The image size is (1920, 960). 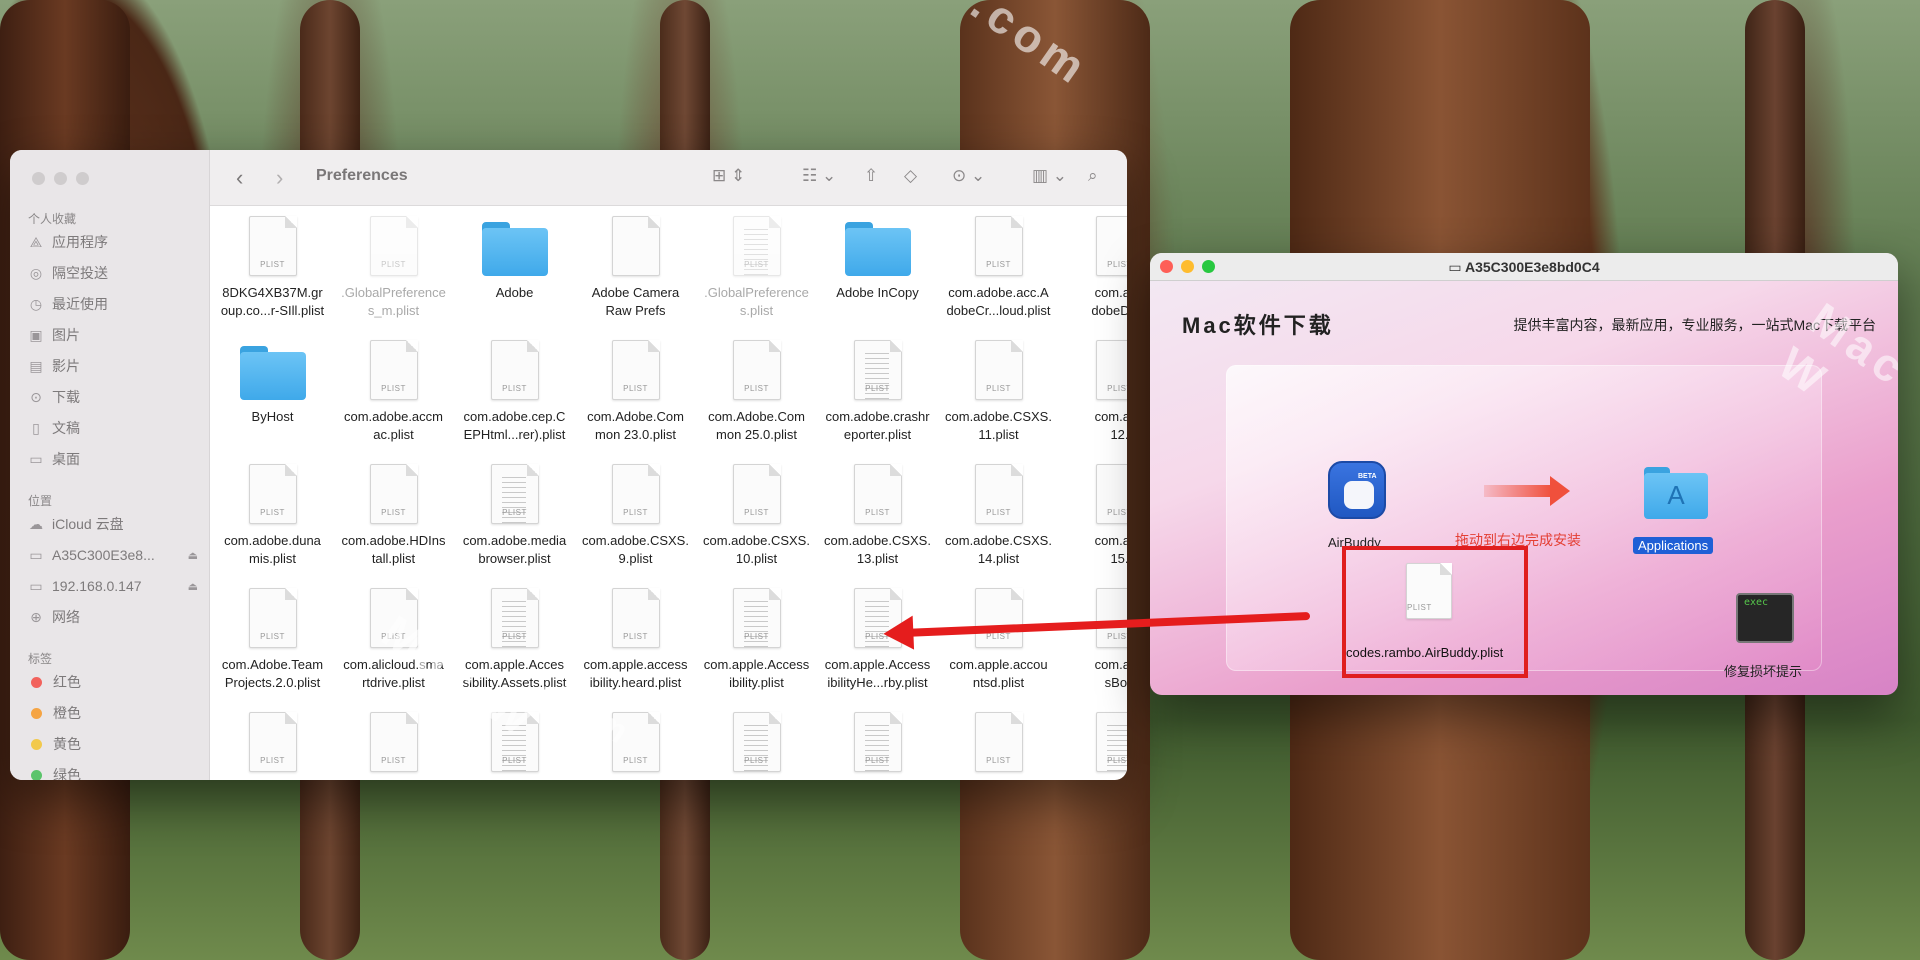 What do you see at coordinates (113, 682) in the screenshot?
I see `sidebar-tag-red: 红色` at bounding box center [113, 682].